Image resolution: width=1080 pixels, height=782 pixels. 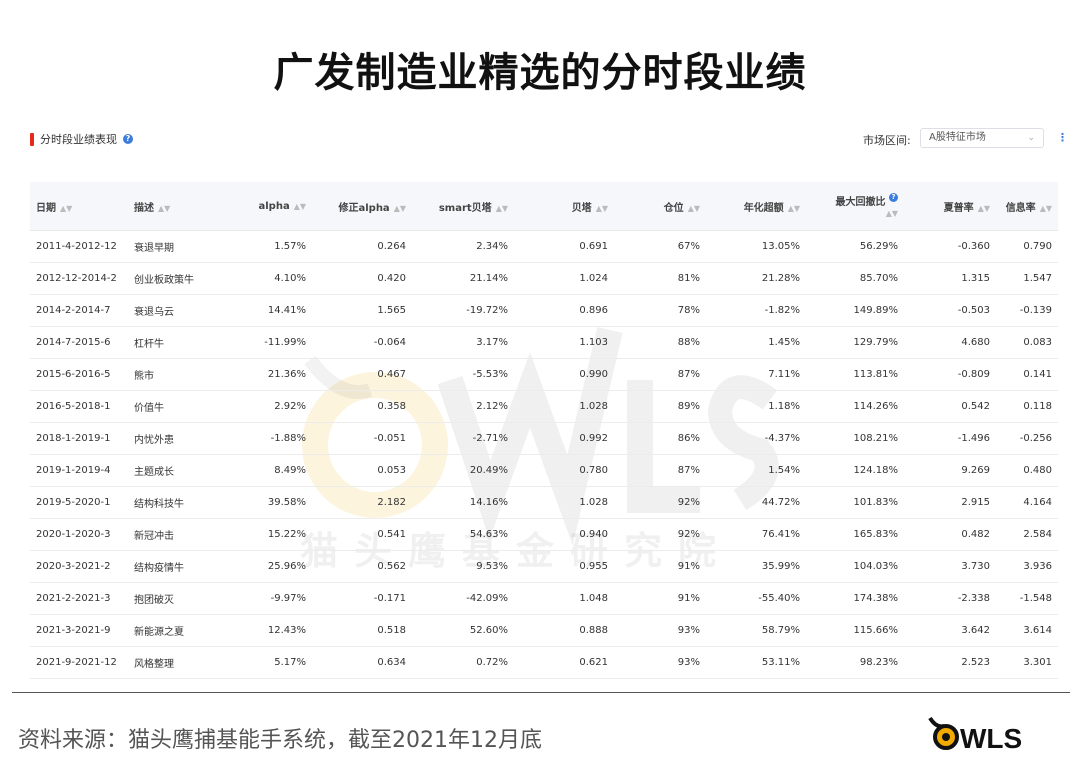 I want to click on table-cell: 2016-5-2018-1, so click(x=79, y=406).